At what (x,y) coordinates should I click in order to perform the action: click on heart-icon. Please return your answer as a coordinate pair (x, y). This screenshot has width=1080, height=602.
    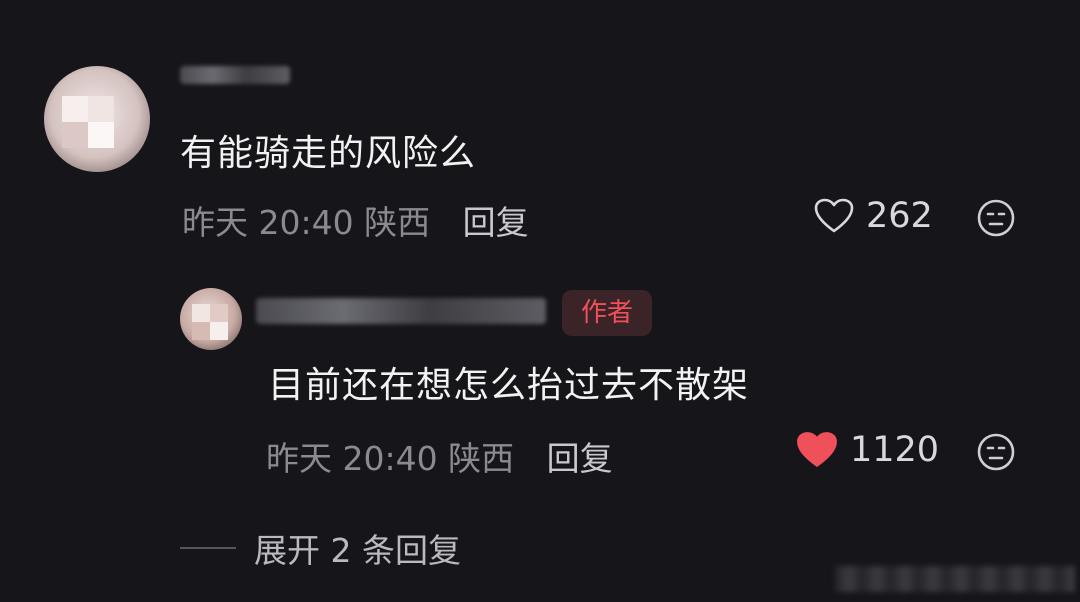
    Looking at the image, I should click on (834, 215).